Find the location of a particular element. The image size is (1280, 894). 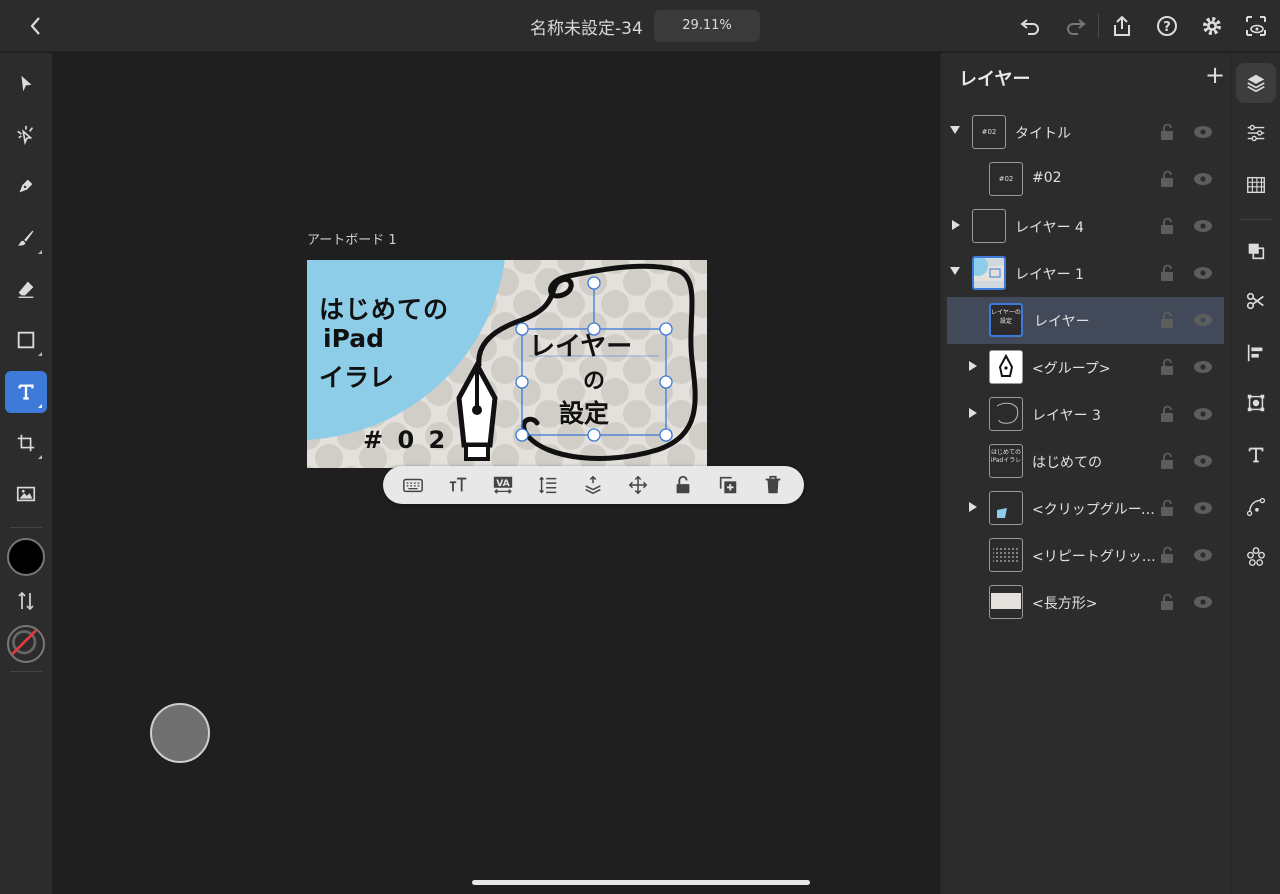

layers-panel-button is located at coordinates (1256, 83).